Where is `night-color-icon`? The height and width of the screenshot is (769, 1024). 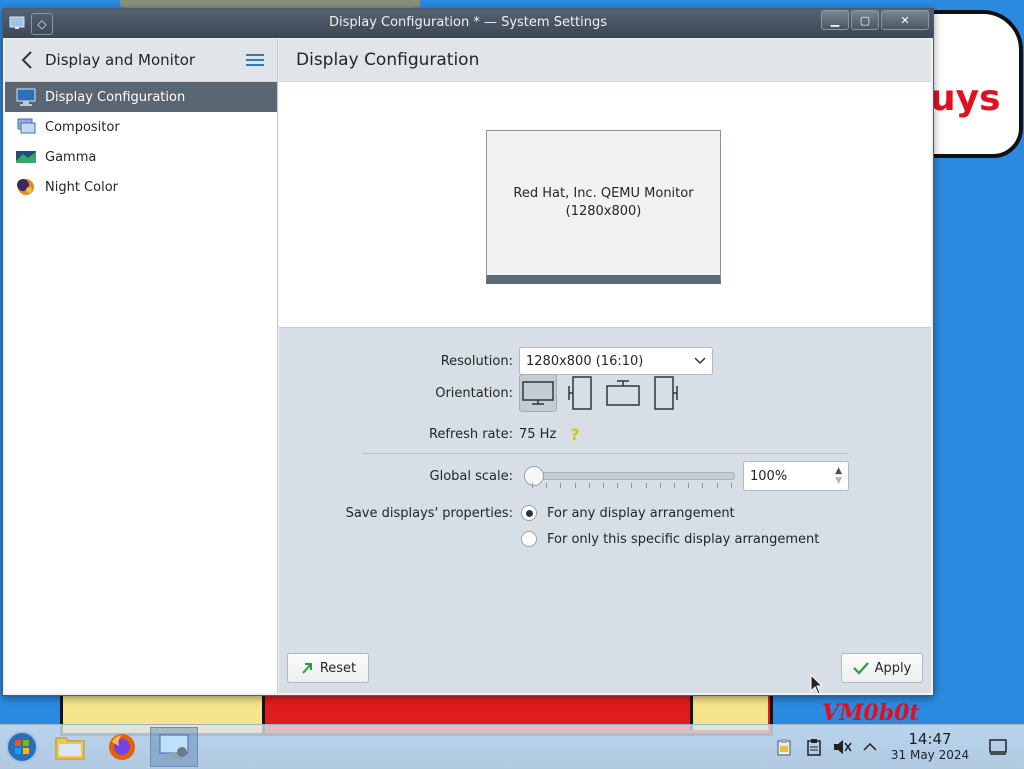 night-color-icon is located at coordinates (25, 187).